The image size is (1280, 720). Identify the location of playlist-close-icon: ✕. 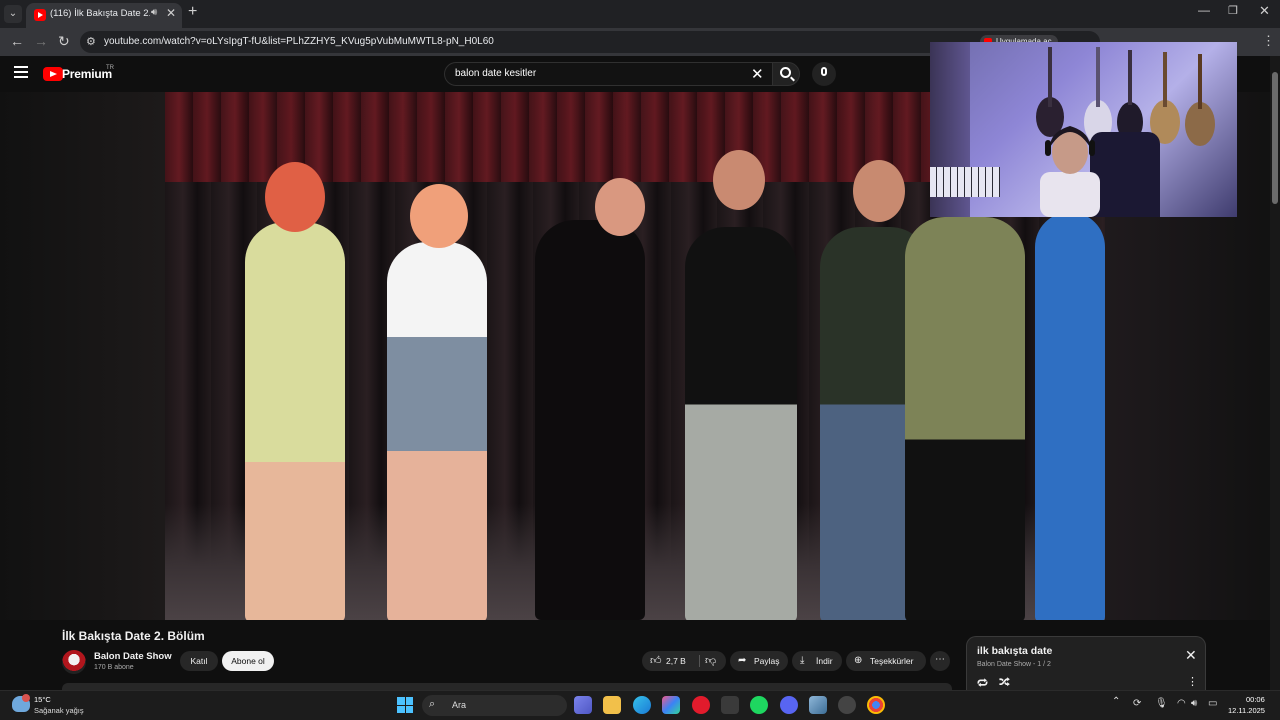
(1191, 655).